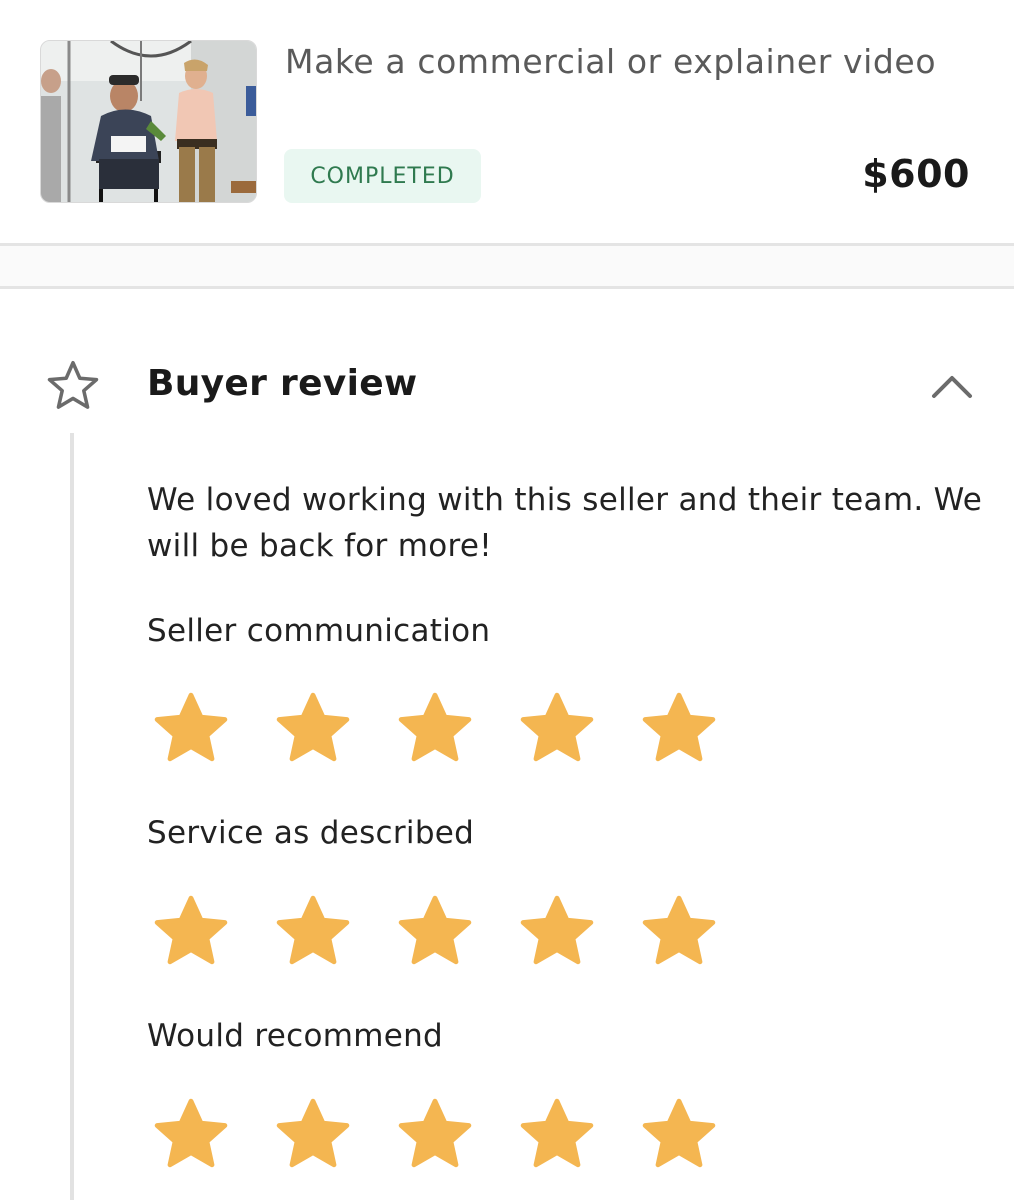 Image resolution: width=1014 pixels, height=1200 pixels. I want to click on collapse-toggle, so click(952, 385).